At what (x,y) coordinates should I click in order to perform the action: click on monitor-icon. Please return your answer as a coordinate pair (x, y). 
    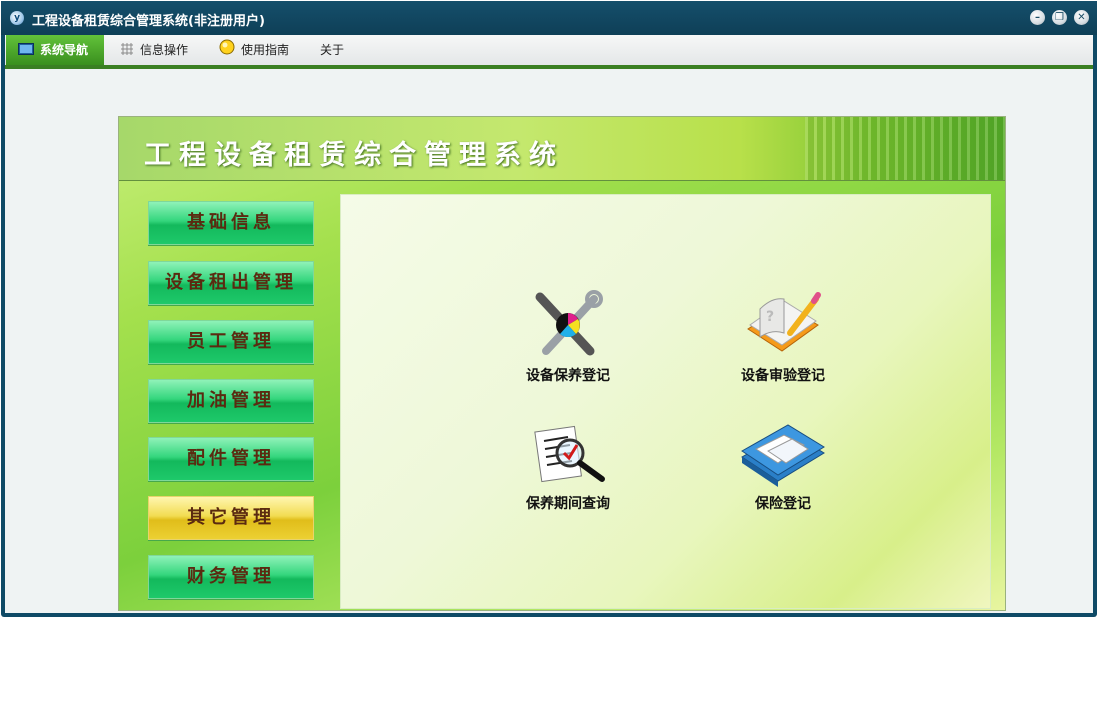
    Looking at the image, I should click on (26, 51).